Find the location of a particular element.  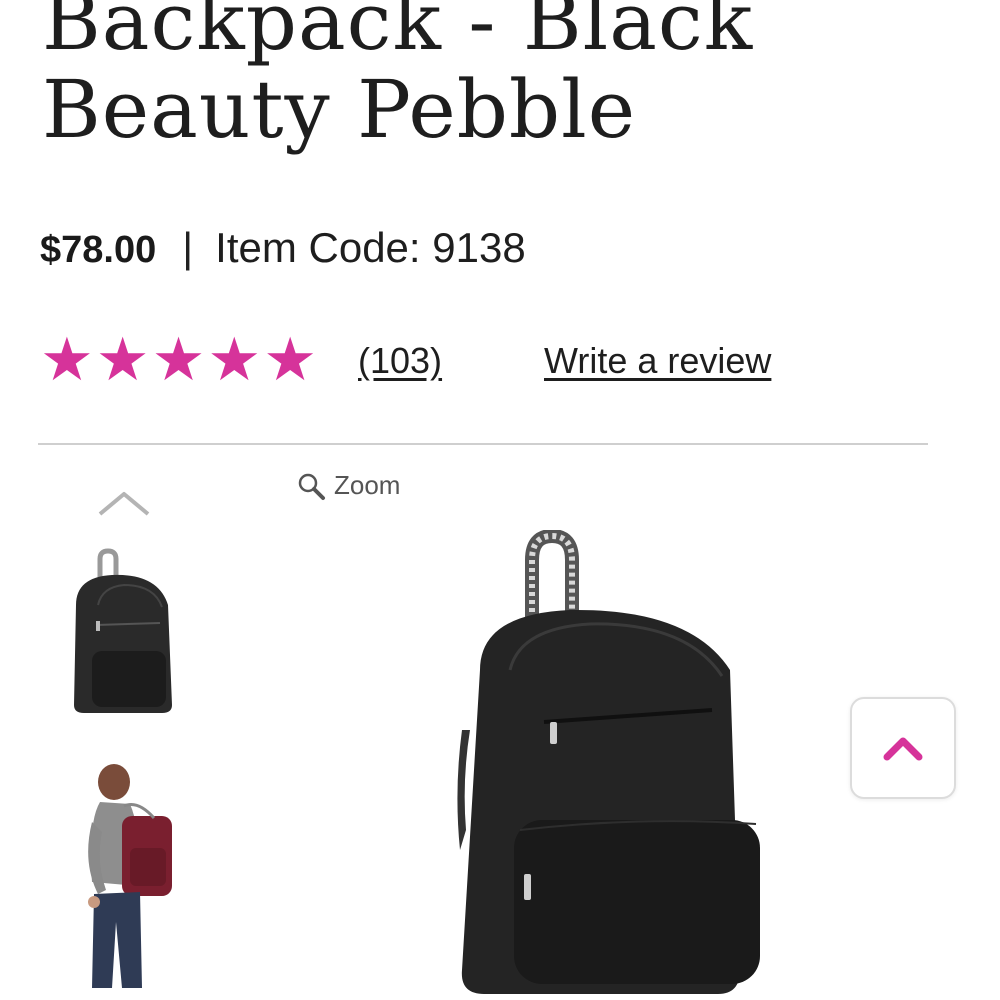

write-review-link: Write a review is located at coordinates (657, 361).